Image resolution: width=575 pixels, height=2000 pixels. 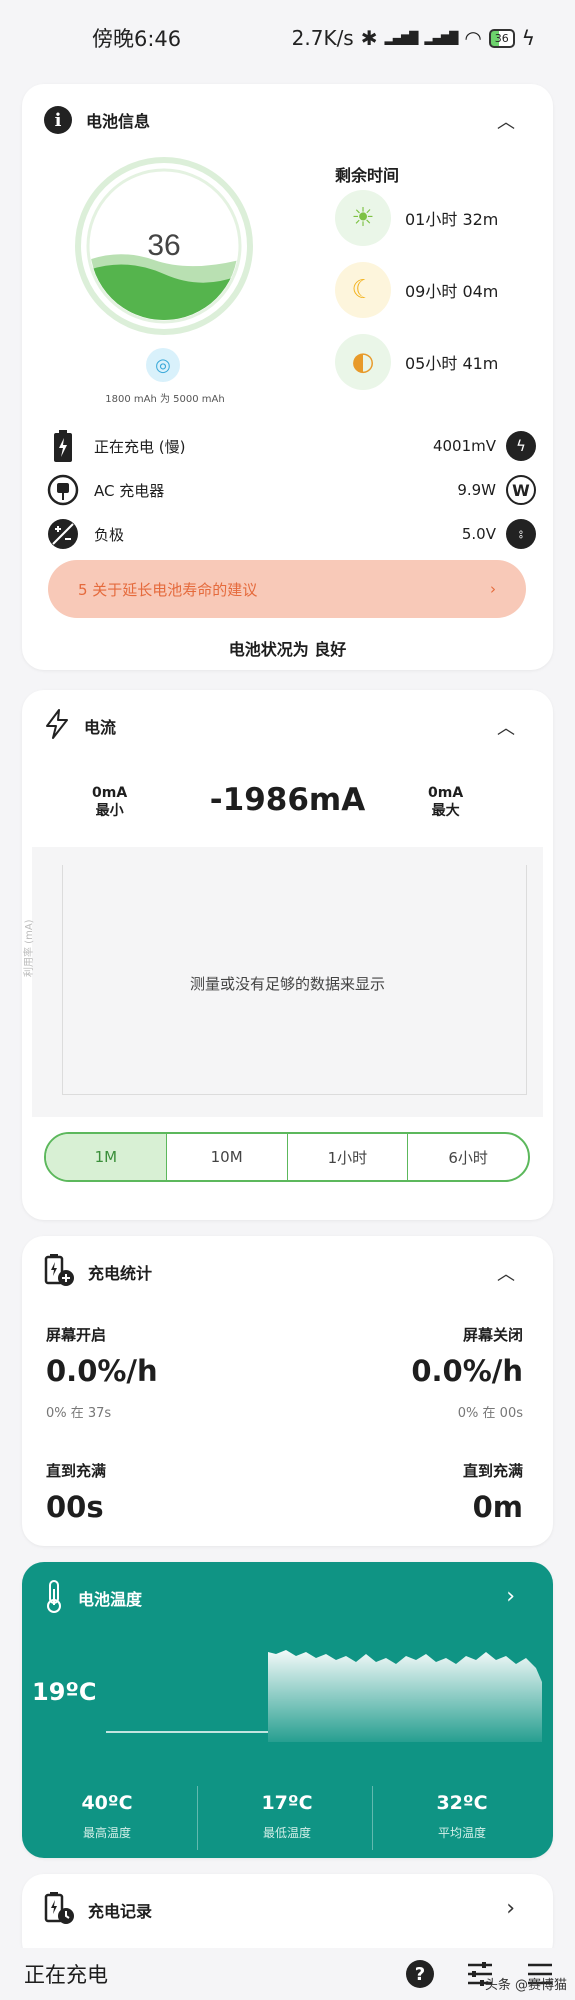 I want to click on sun-icon: ☀, so click(x=363, y=218).